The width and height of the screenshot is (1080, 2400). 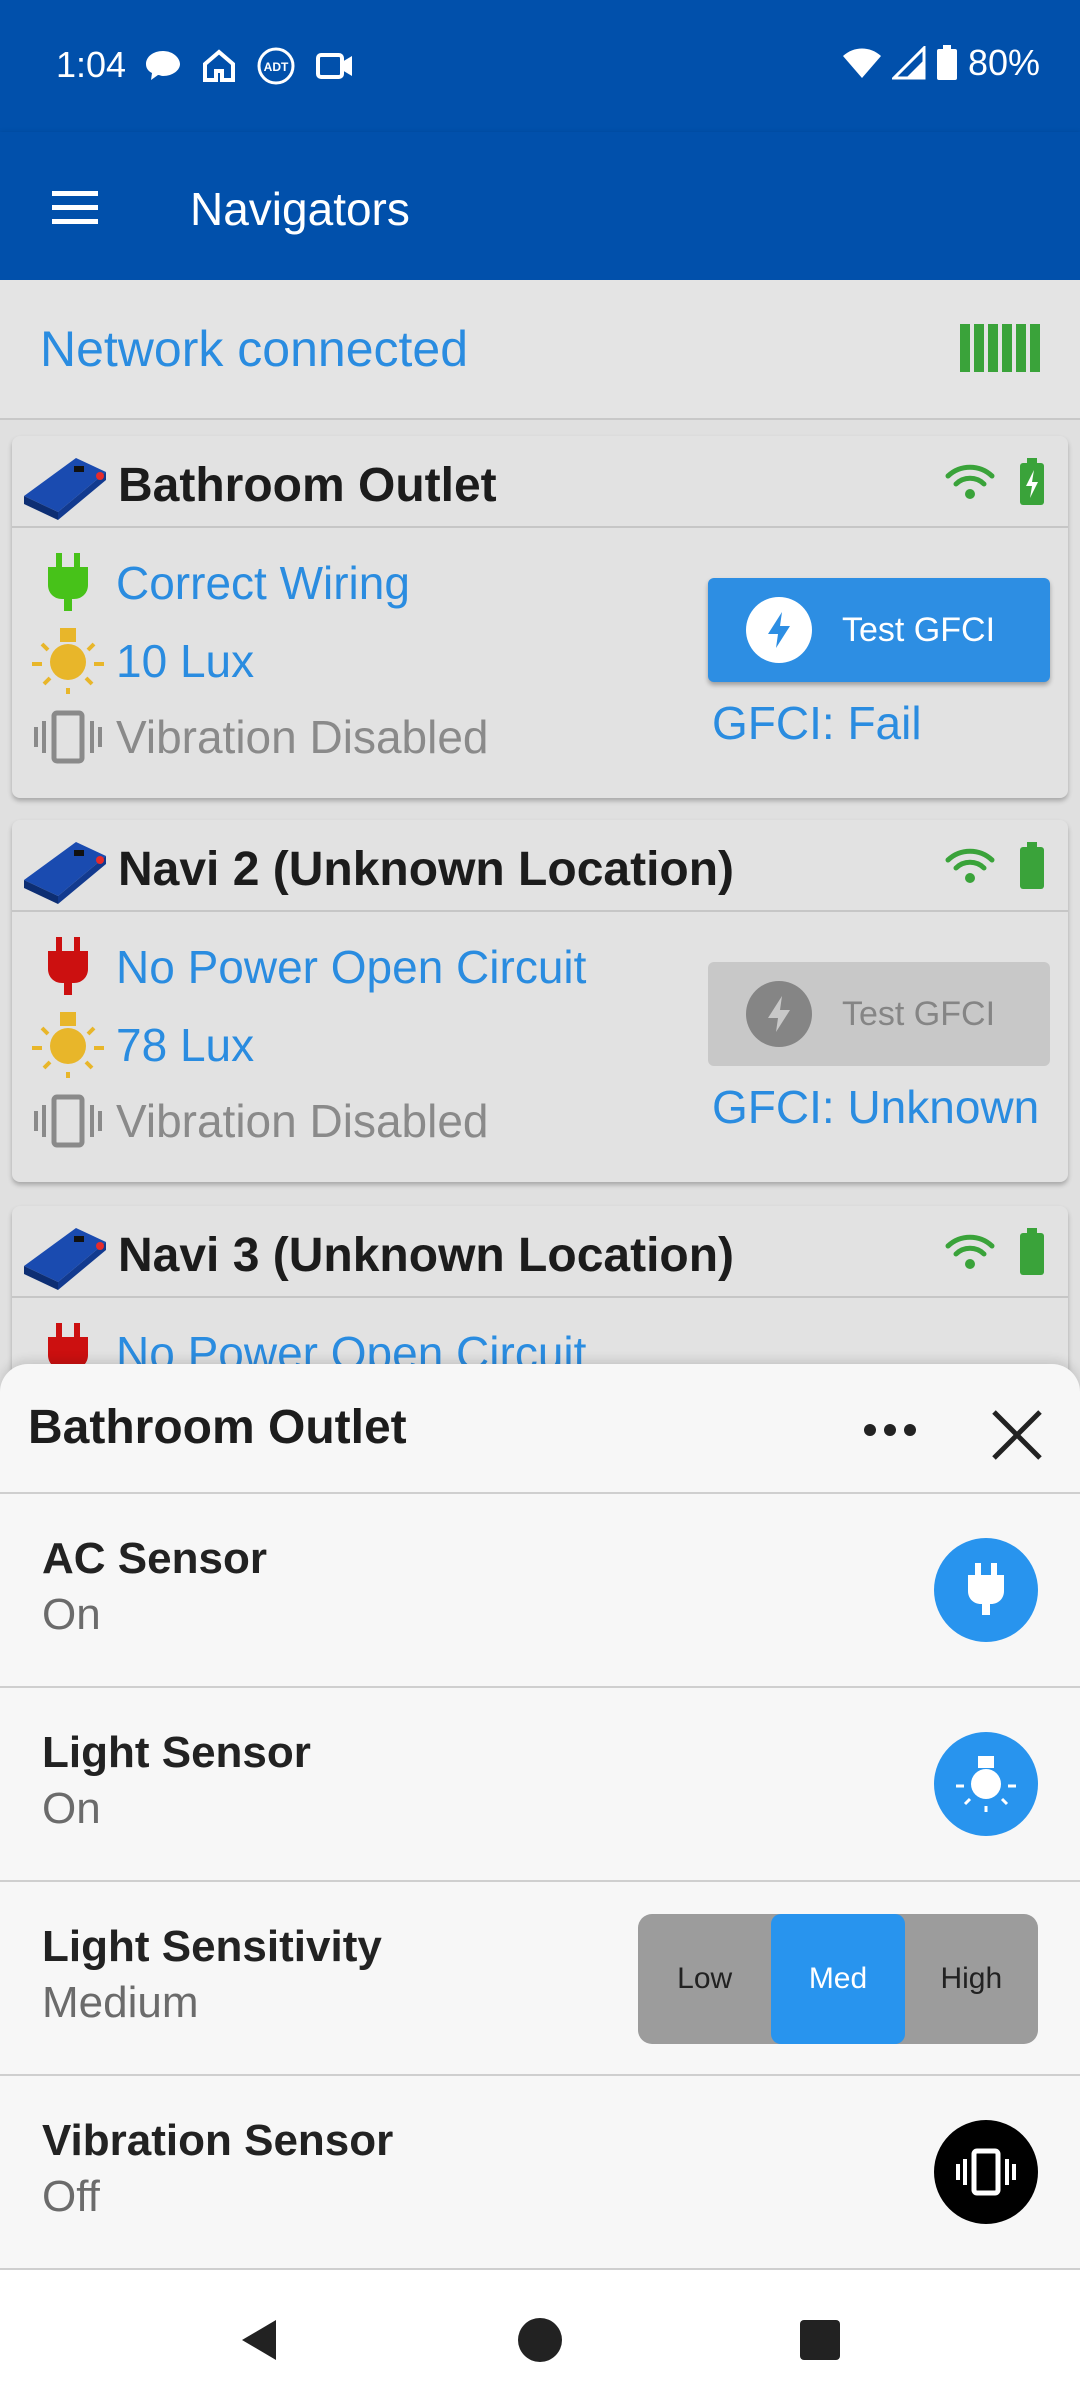 I want to click on camera-icon, so click(x=334, y=66).